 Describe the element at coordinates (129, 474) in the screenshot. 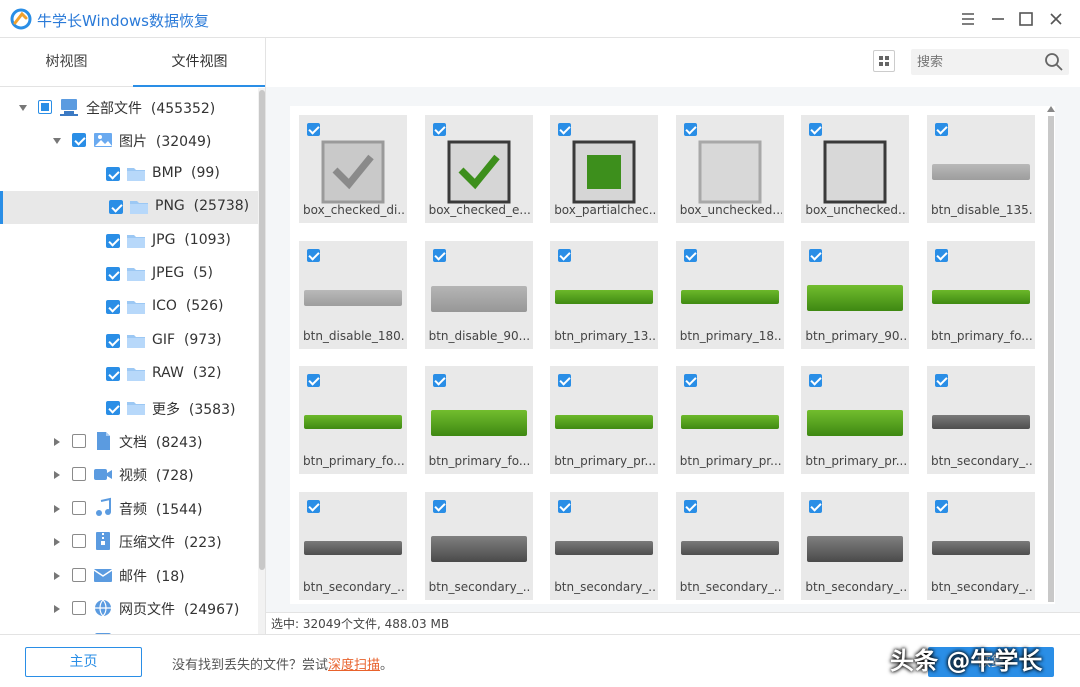

I see `tree-item-11: 视频 (728)` at that location.